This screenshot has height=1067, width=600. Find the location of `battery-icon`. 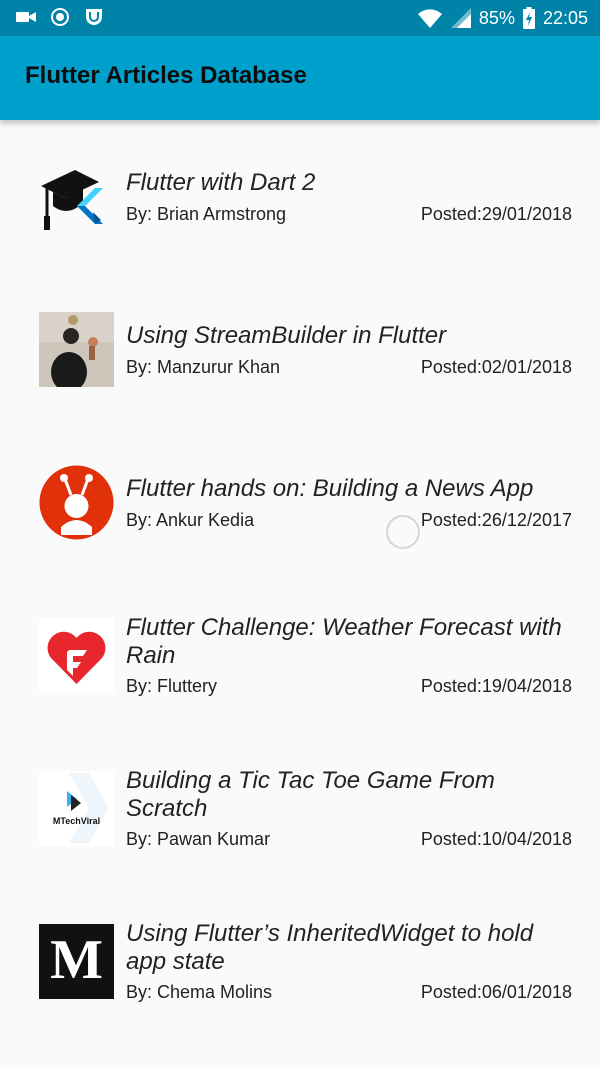

battery-icon is located at coordinates (528, 18).